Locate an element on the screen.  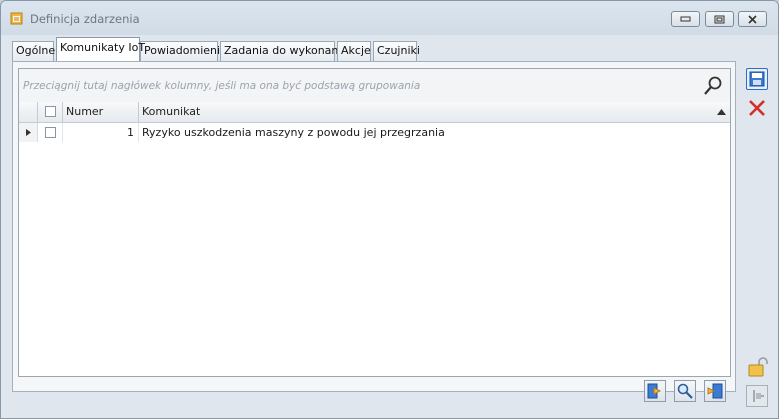
grid-header: Numer Komunikat is located at coordinates (374, 112).